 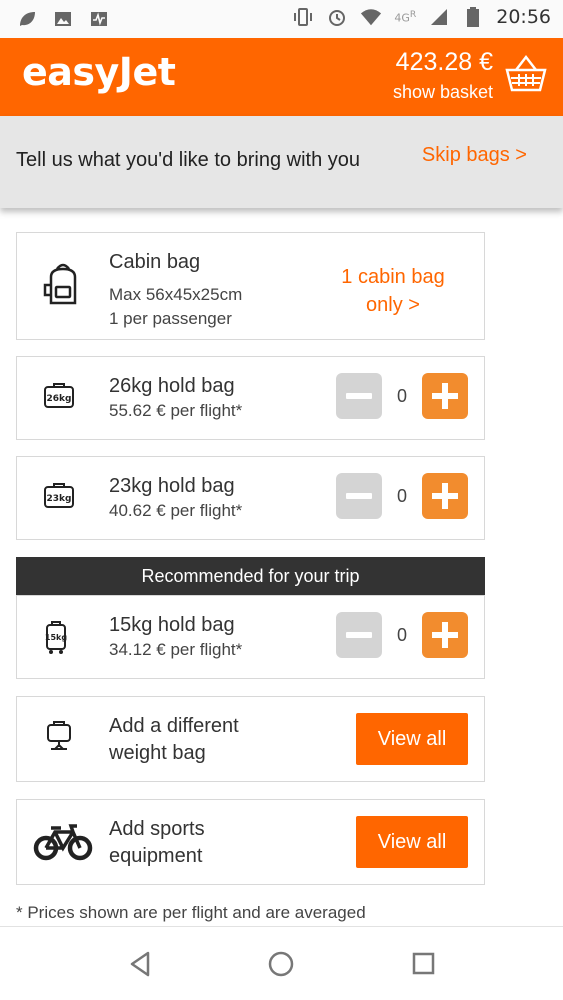 What do you see at coordinates (172, 486) in the screenshot?
I see `bag-title: 23kg hold bag` at bounding box center [172, 486].